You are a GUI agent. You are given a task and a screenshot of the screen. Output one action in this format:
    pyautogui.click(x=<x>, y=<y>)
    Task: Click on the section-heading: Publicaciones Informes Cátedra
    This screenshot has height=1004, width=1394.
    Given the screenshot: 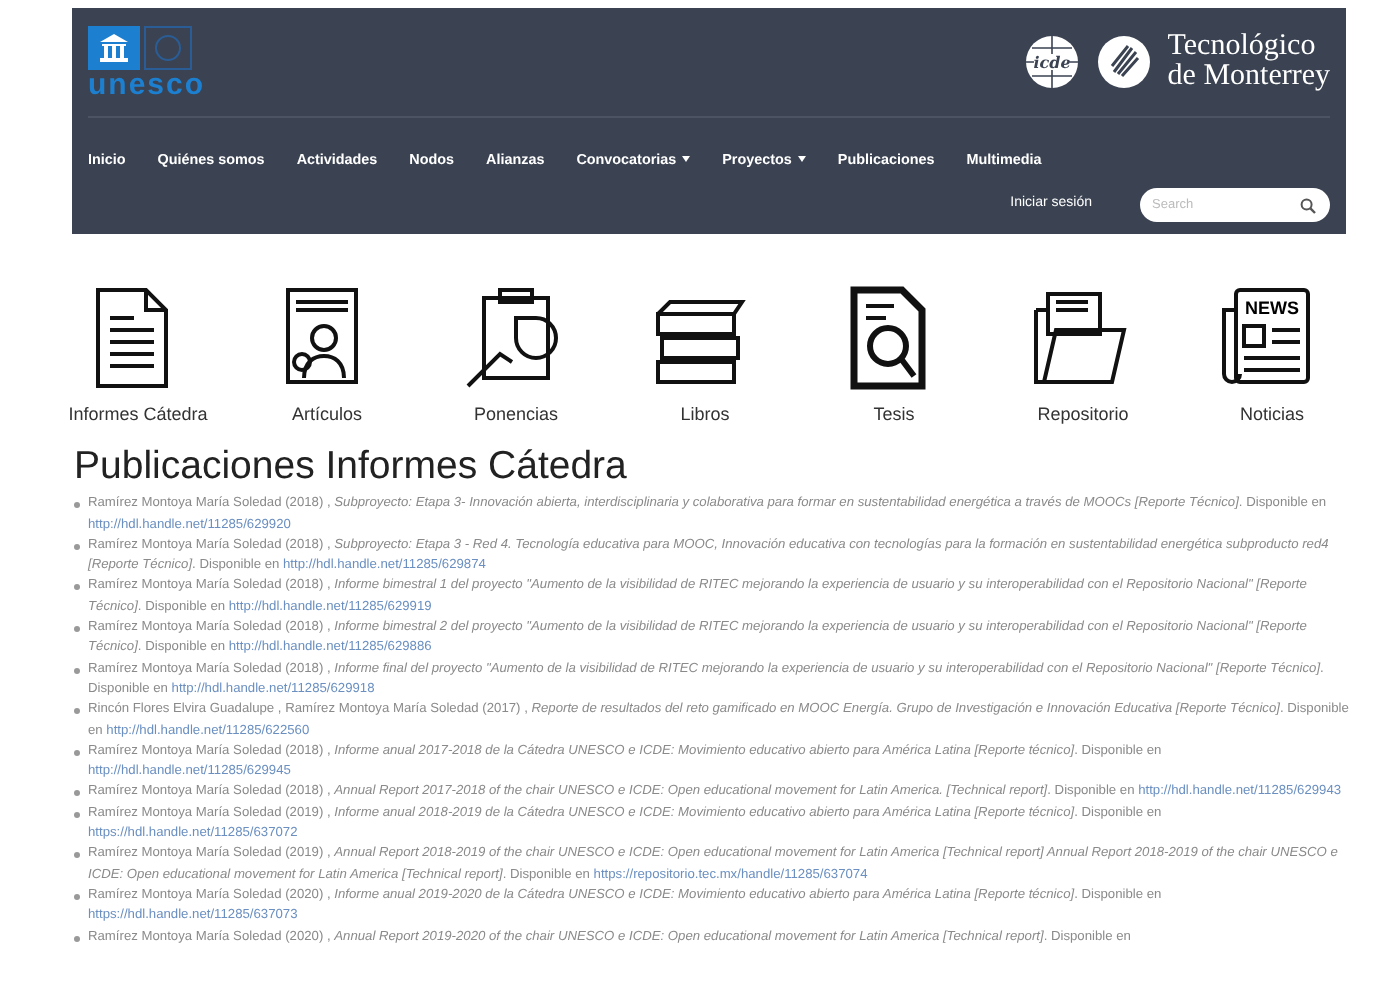 What is the action you would take?
    pyautogui.click(x=351, y=466)
    